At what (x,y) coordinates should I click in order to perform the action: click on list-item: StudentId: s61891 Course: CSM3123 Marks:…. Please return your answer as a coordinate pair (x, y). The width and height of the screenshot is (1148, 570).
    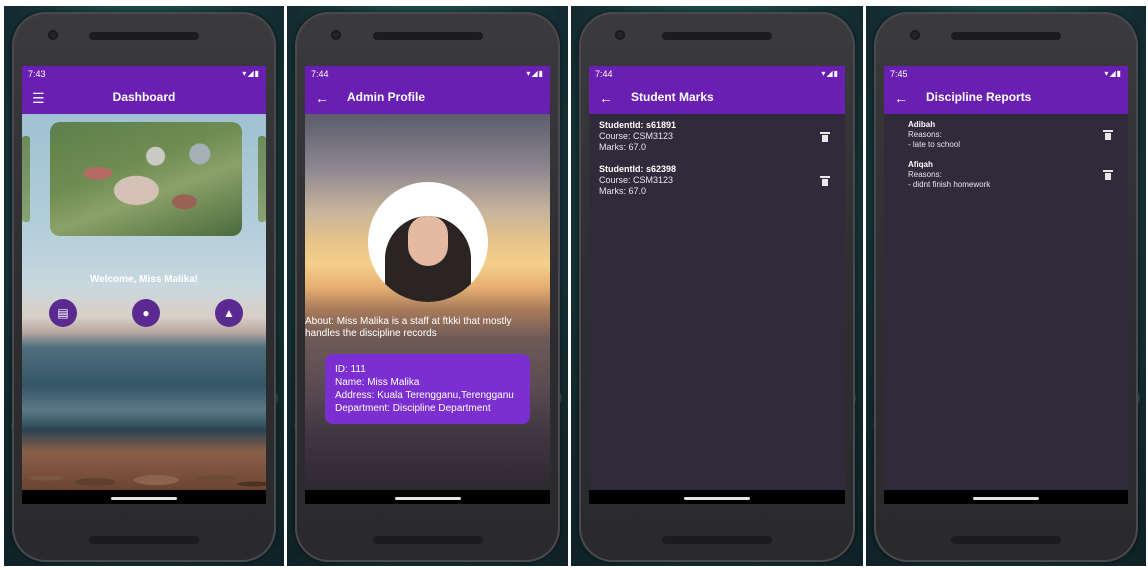
    Looking at the image, I should click on (717, 136).